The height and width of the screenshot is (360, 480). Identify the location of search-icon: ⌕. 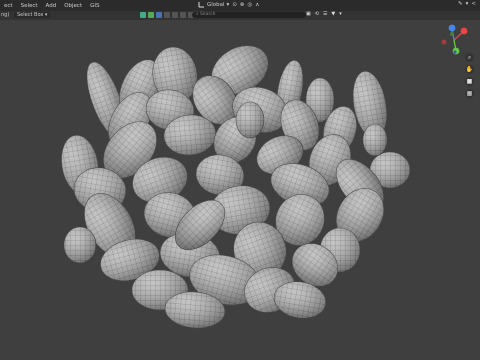
(197, 14).